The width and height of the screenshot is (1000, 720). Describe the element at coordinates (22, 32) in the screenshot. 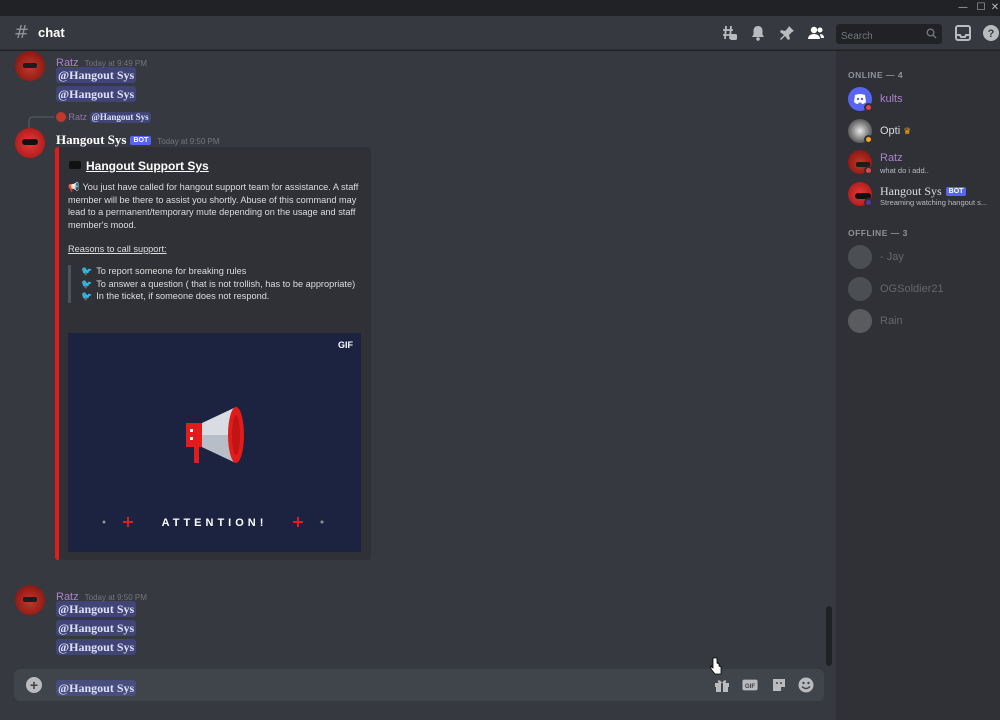

I see `channel-hash-icon: #` at that location.